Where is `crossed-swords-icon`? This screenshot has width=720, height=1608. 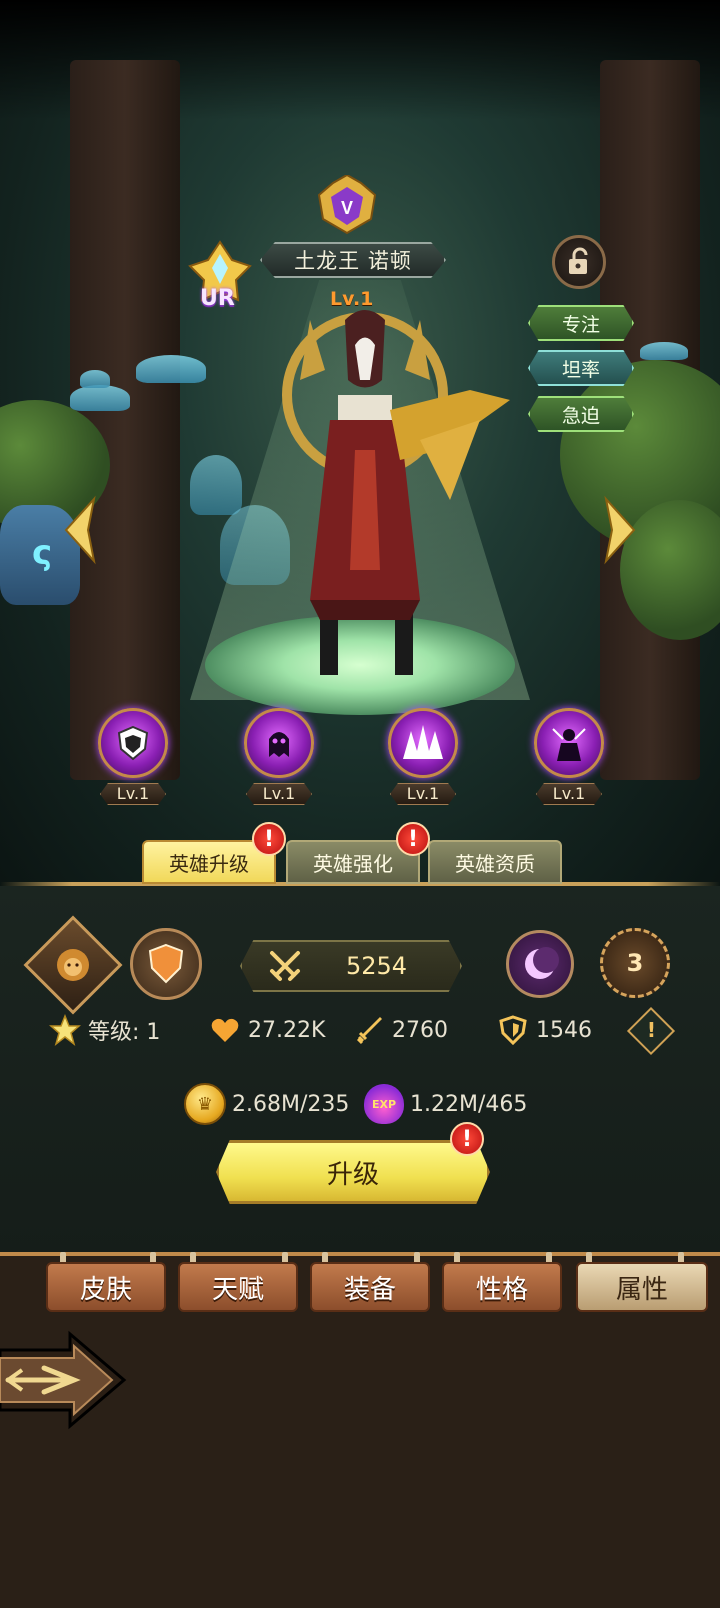 crossed-swords-icon is located at coordinates (285, 966).